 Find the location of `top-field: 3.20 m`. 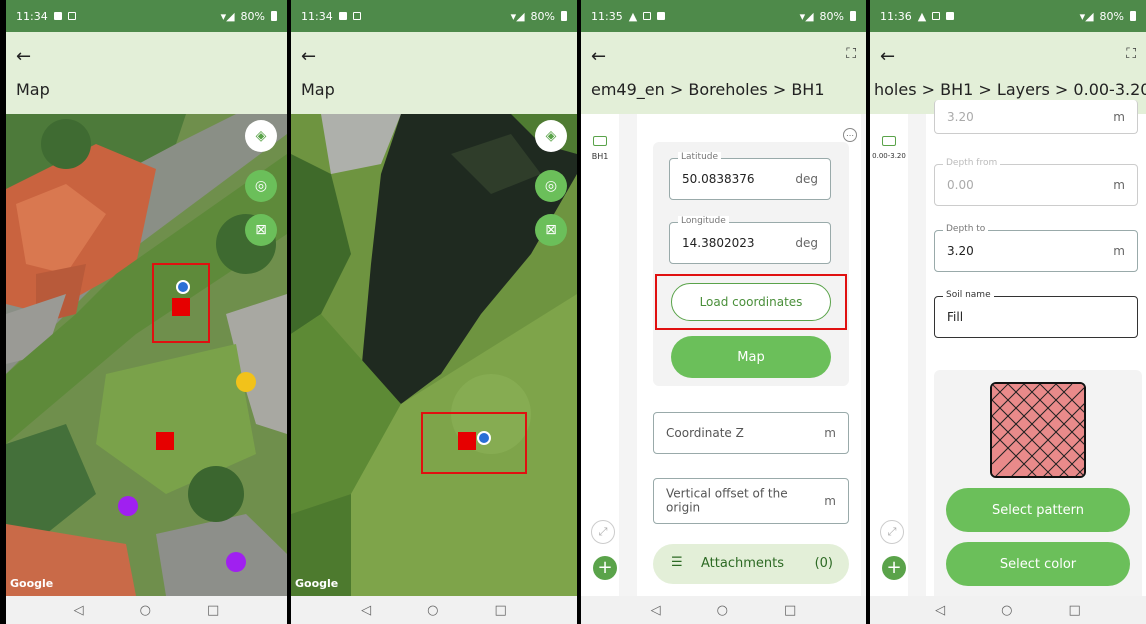

top-field: 3.20 m is located at coordinates (1036, 117).